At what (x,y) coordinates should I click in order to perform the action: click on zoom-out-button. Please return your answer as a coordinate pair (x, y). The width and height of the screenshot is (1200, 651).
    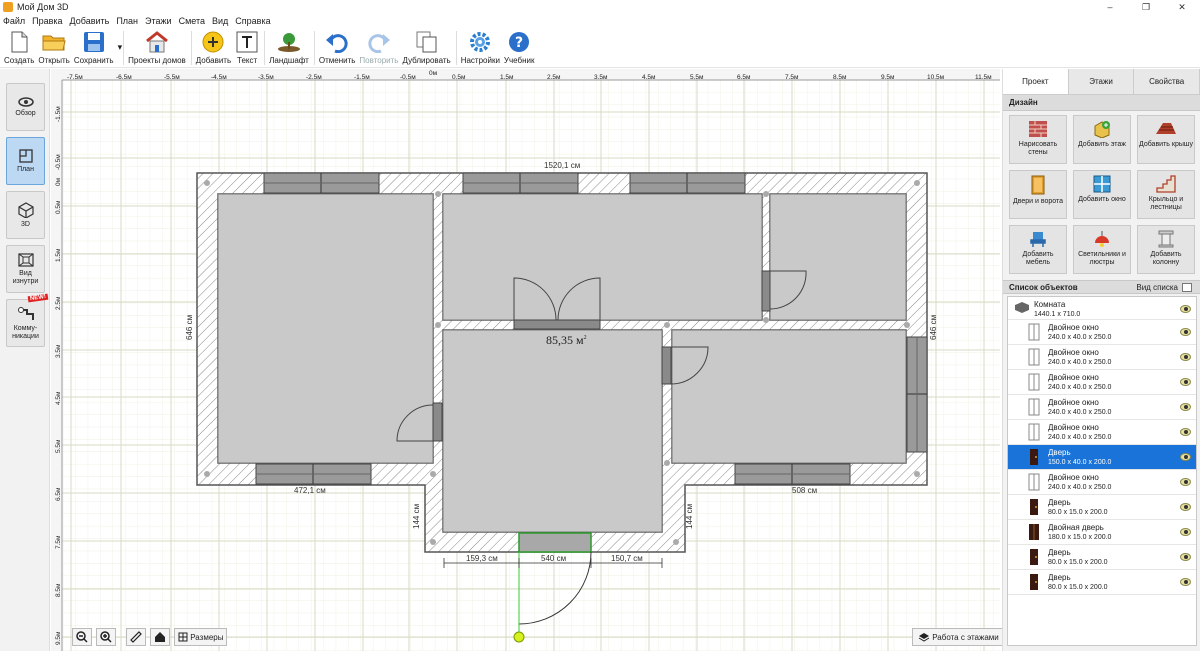
    Looking at the image, I should click on (82, 637).